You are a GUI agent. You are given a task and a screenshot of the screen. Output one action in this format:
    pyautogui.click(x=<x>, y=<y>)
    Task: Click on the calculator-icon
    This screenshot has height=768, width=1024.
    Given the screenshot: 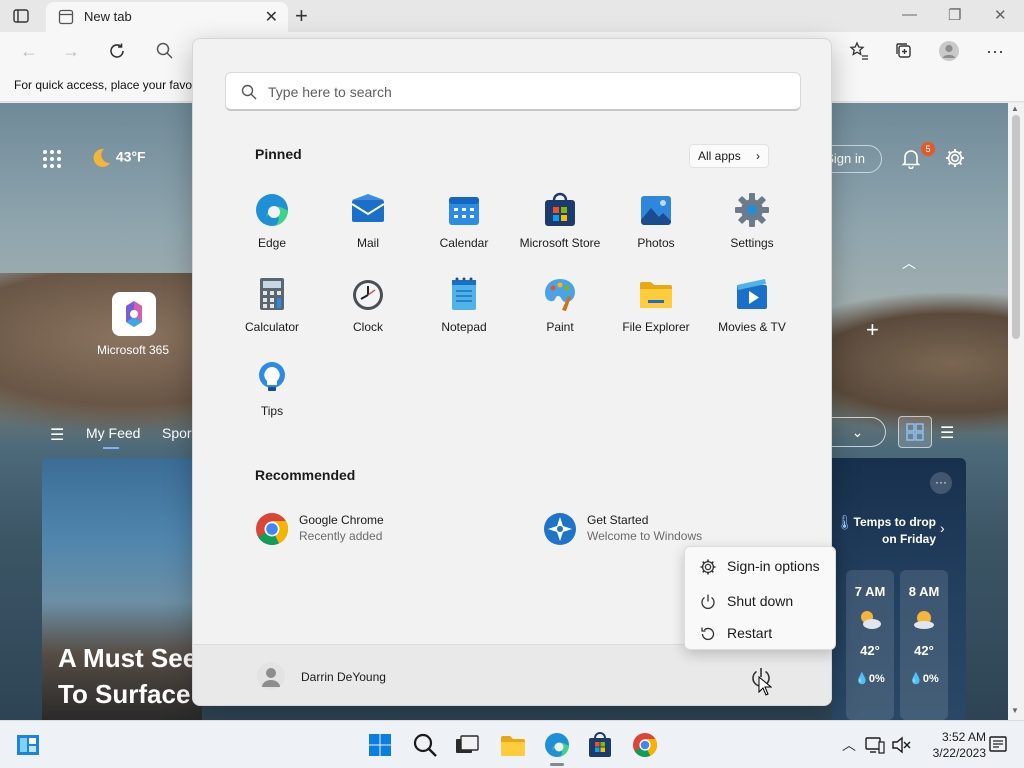 What is the action you would take?
    pyautogui.click(x=272, y=294)
    